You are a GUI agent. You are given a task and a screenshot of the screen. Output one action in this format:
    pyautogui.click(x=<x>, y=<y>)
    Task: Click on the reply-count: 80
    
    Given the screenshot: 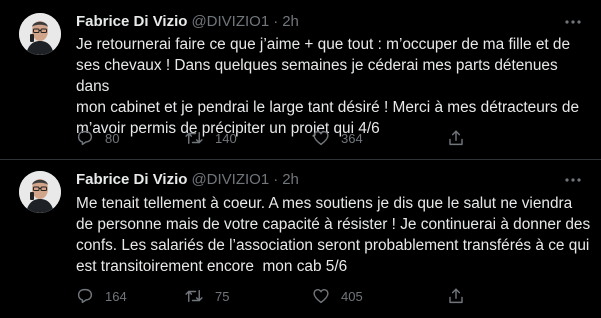 What is the action you would take?
    pyautogui.click(x=112, y=138)
    